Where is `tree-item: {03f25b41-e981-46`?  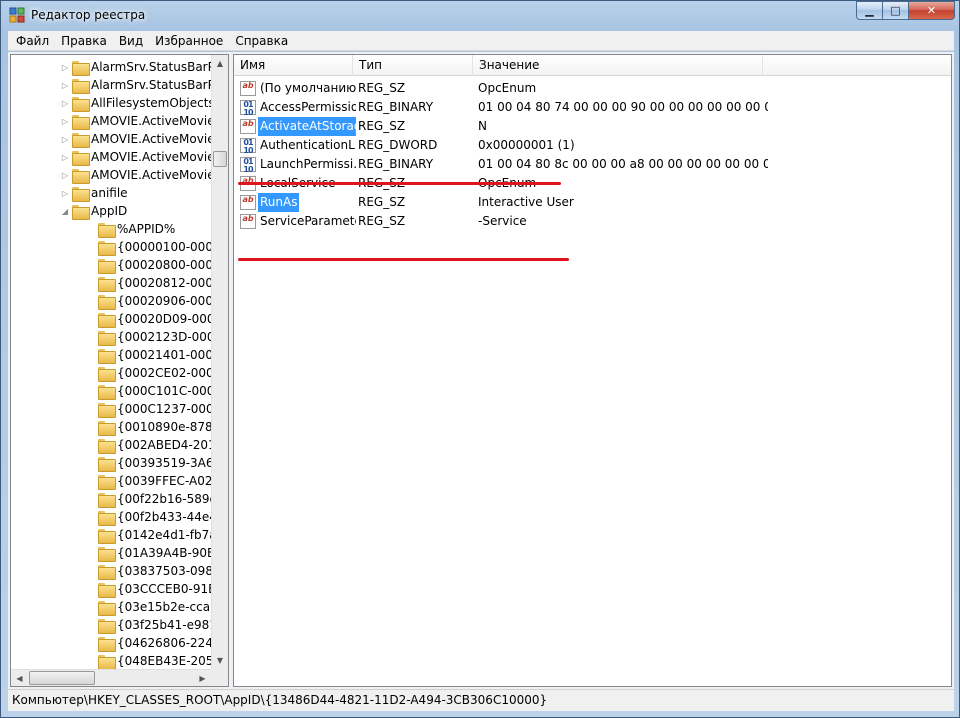
tree-item: {03f25b41-e981-46 is located at coordinates (148, 625).